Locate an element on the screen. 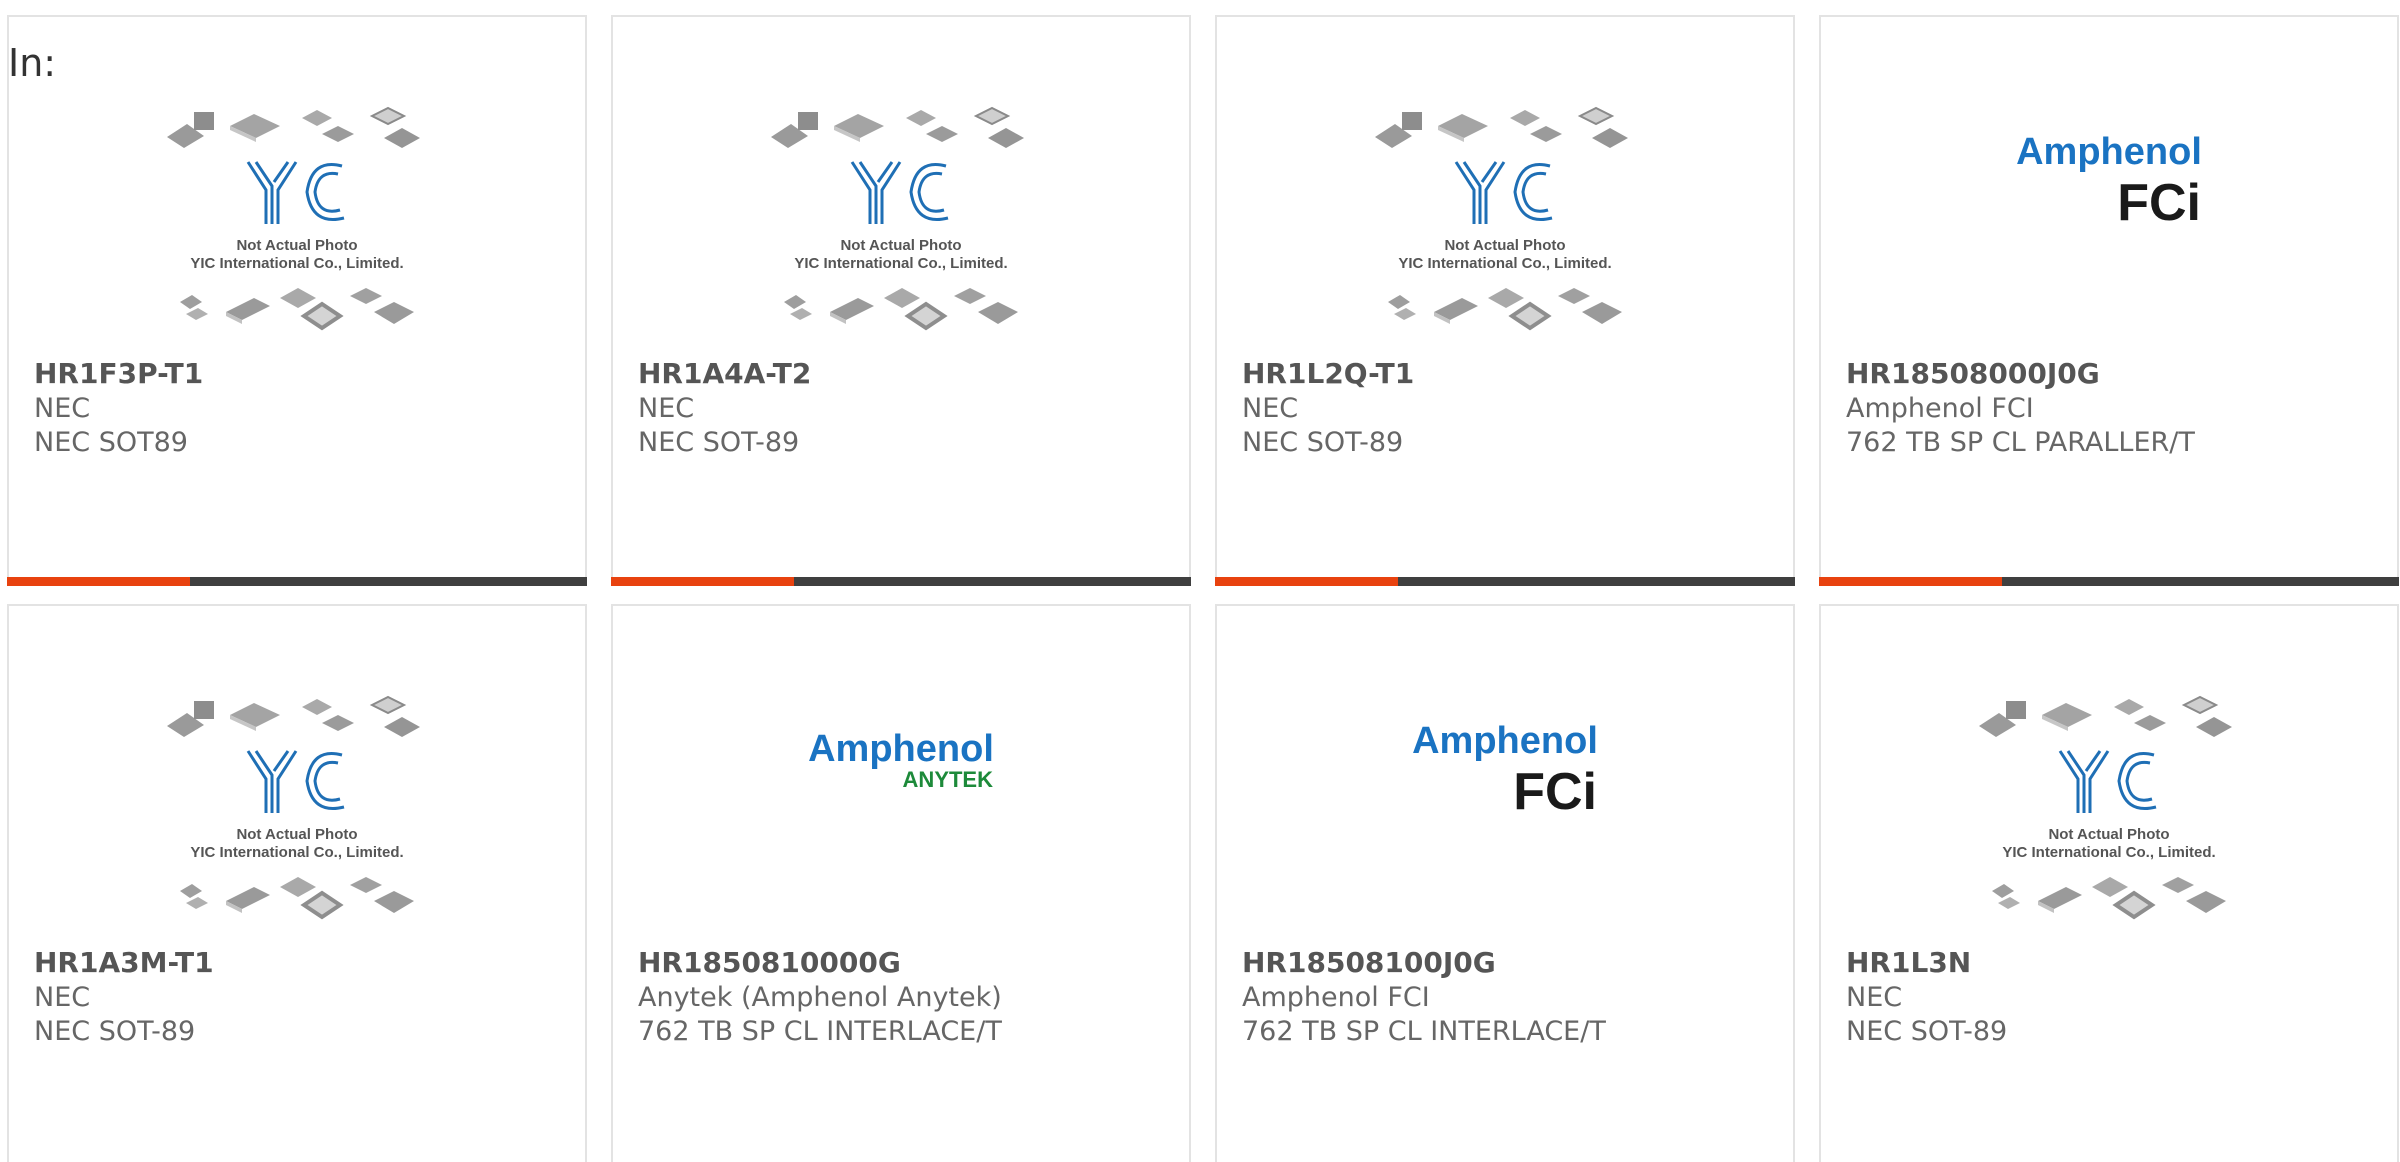 The height and width of the screenshot is (1162, 2400). part-number: HR18508000J0G is located at coordinates (1973, 373).